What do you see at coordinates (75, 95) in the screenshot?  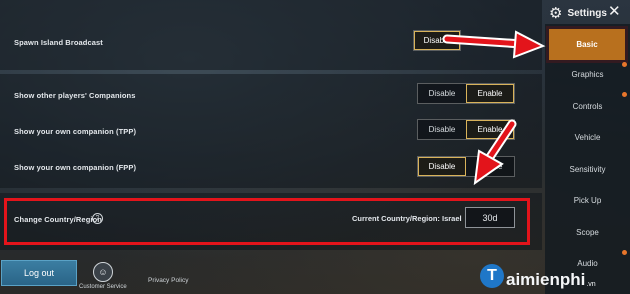 I see `companion-other-label: Show other players' Companions` at bounding box center [75, 95].